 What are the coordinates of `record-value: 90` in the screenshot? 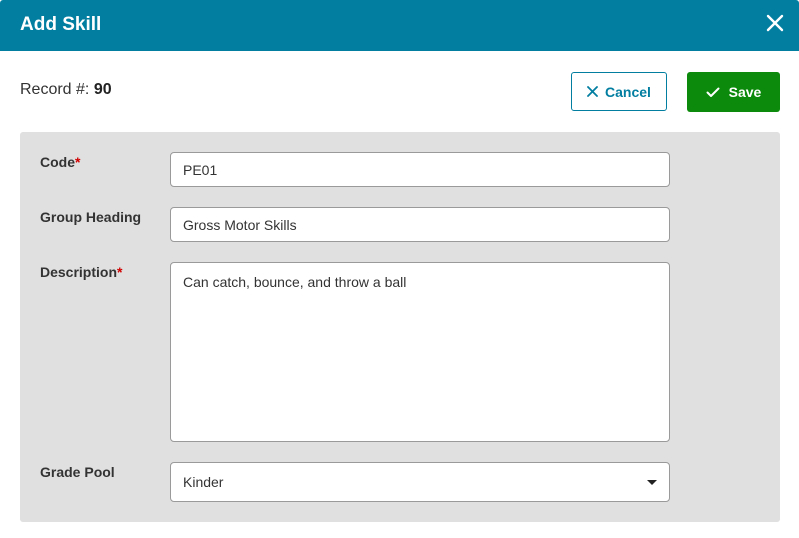 It's located at (102, 89).